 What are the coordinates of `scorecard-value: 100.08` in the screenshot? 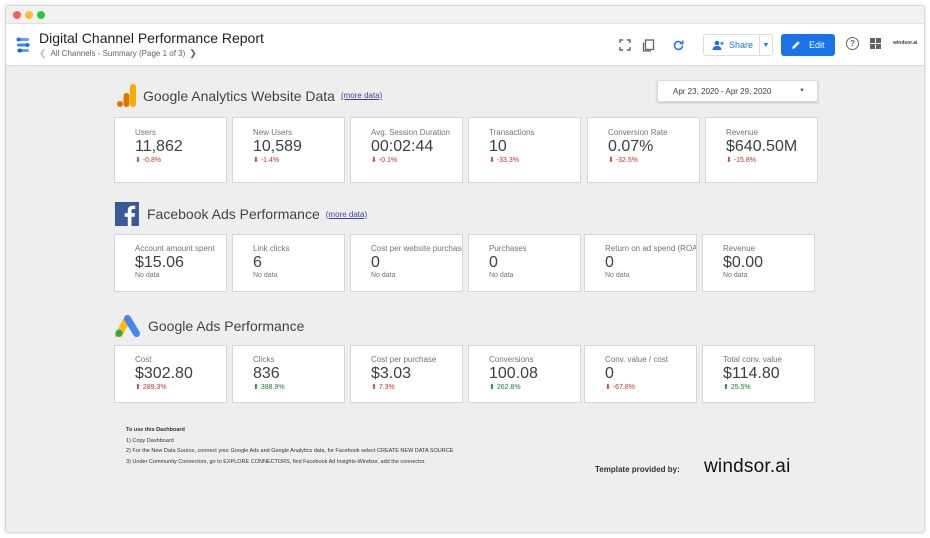 It's located at (513, 373).